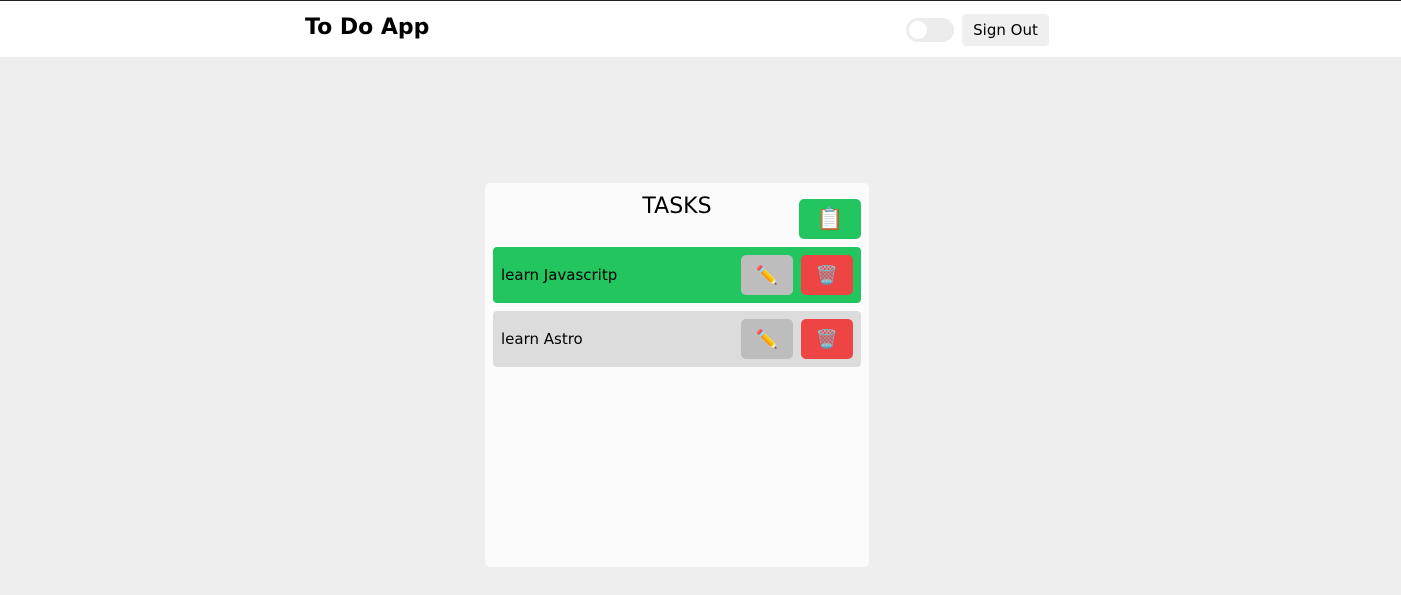 This screenshot has width=1401, height=595. I want to click on add-task-button: 📋, so click(830, 219).